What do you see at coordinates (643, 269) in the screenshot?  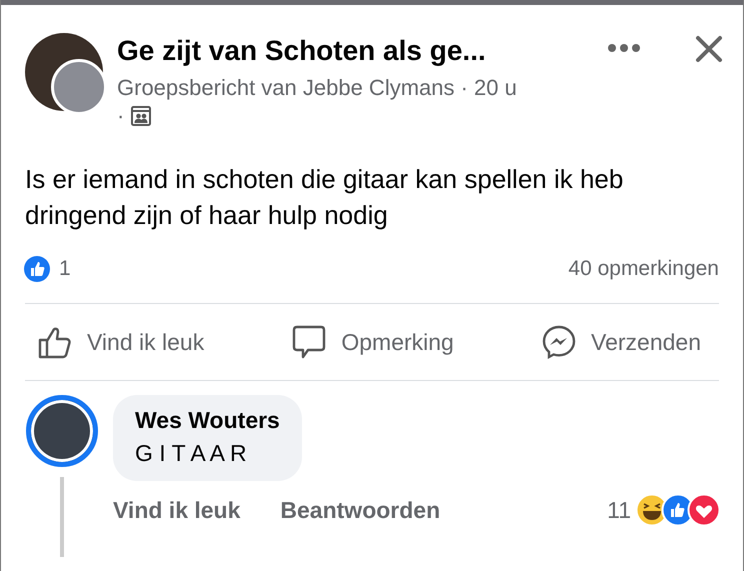 I see `comment-count: 40 opmerkingen` at bounding box center [643, 269].